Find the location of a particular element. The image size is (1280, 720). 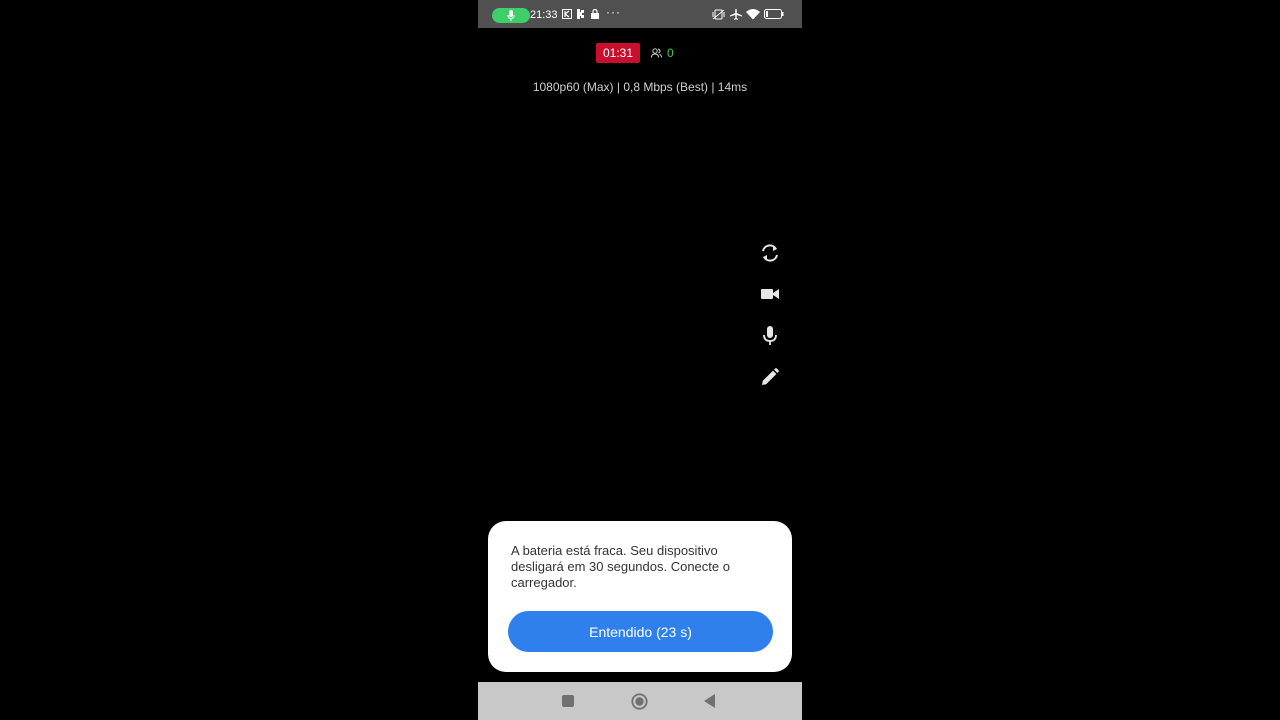

navigation-bar is located at coordinates (640, 701).